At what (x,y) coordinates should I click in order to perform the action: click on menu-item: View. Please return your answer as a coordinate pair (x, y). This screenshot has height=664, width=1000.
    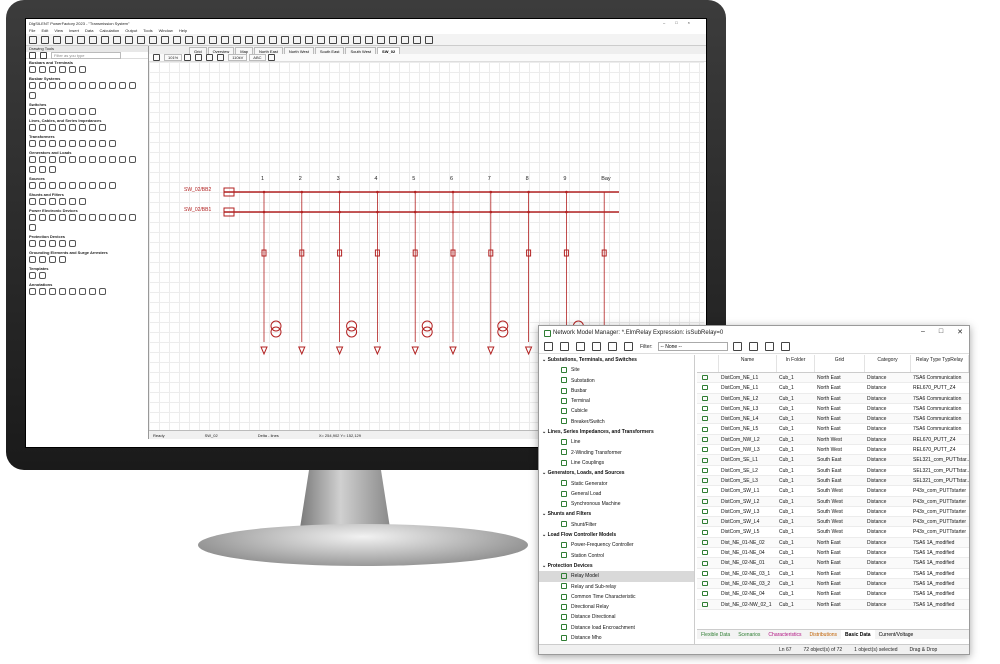
    Looking at the image, I should click on (58, 30).